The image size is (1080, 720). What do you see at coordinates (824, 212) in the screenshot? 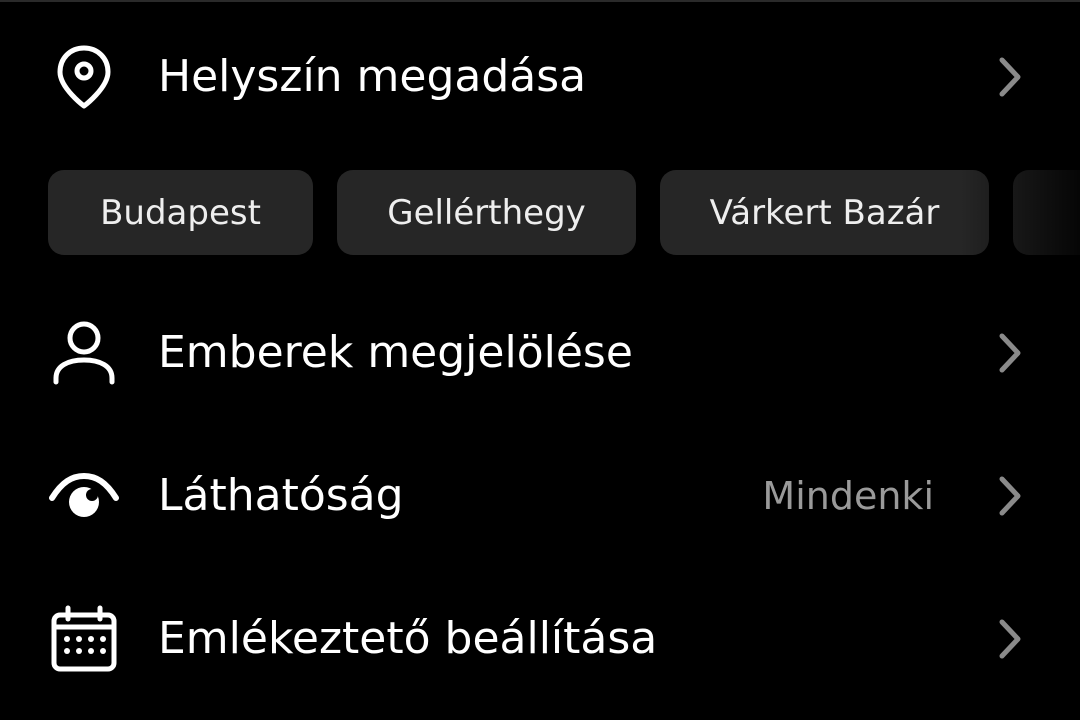
I see `location-chip: Várkert Bazár` at bounding box center [824, 212].